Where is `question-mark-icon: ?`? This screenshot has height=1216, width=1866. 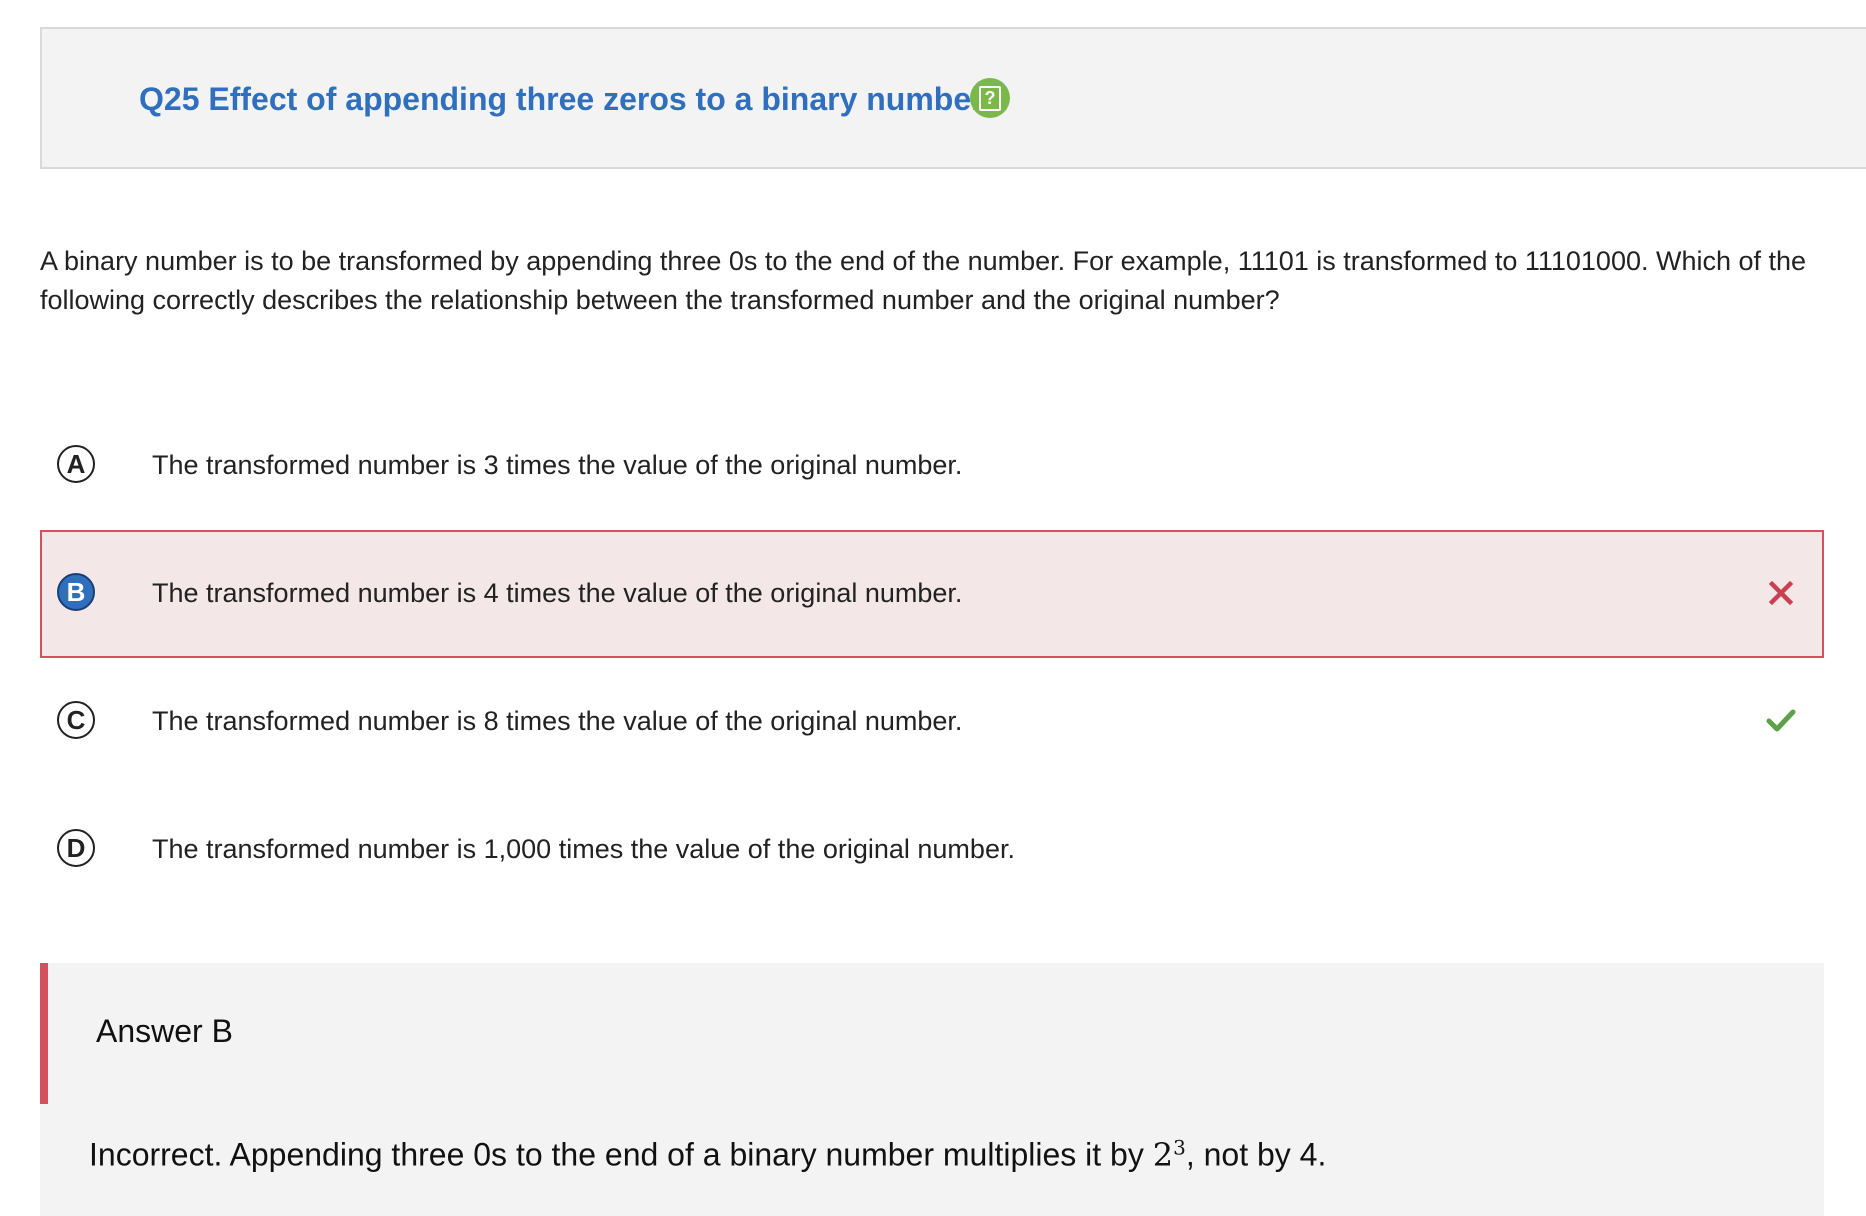
question-mark-icon: ? is located at coordinates (990, 98).